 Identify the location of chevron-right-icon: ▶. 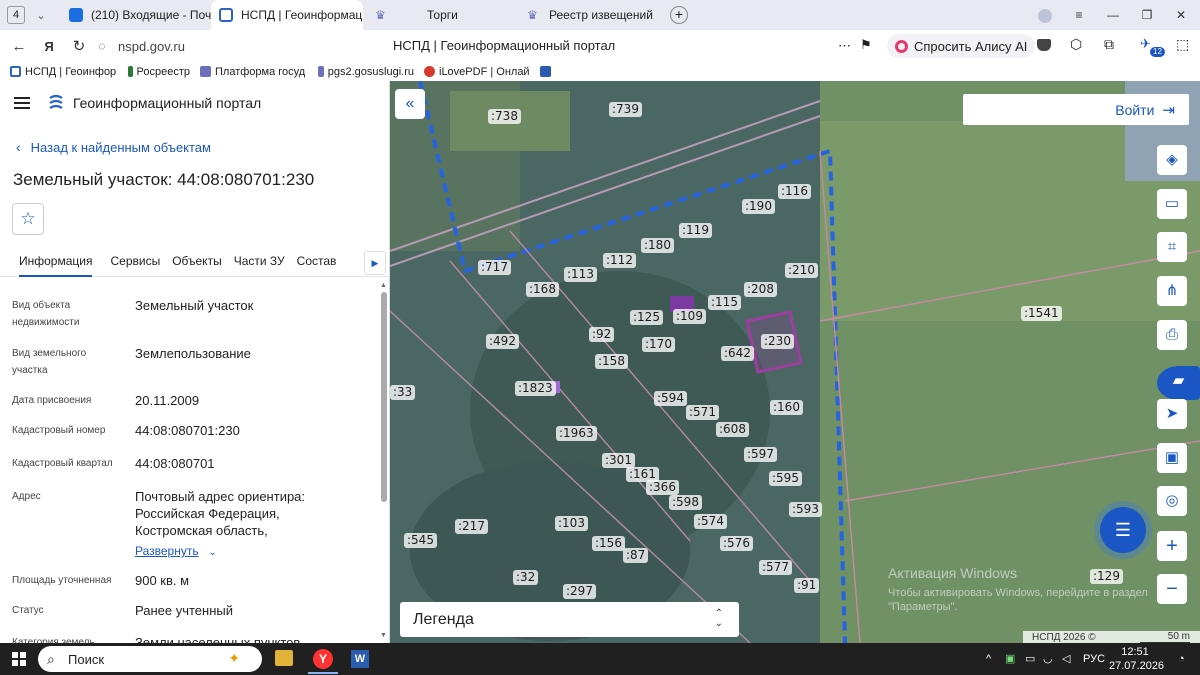
(375, 263).